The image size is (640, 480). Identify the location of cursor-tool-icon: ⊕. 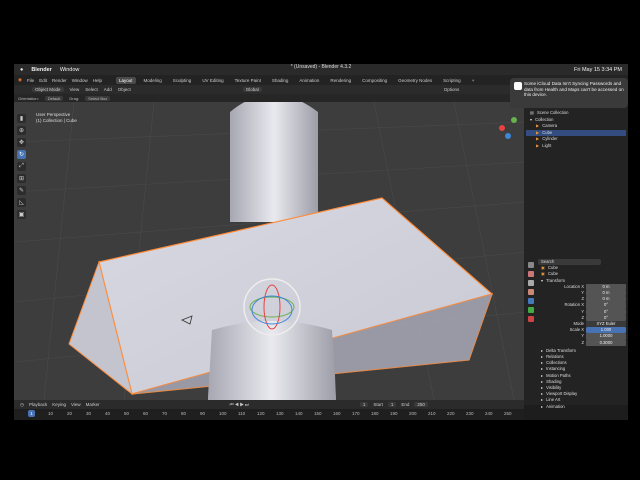
(21, 130).